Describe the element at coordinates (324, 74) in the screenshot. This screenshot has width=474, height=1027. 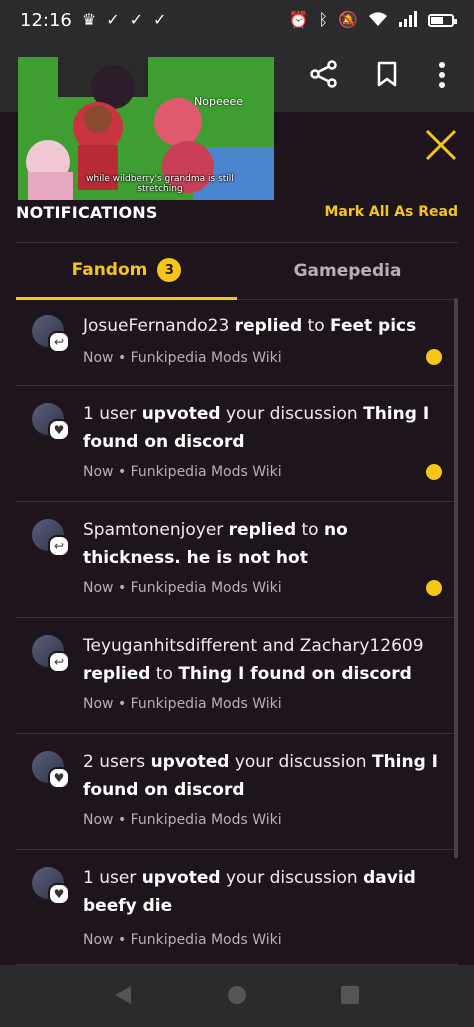
I see `share-icon` at that location.